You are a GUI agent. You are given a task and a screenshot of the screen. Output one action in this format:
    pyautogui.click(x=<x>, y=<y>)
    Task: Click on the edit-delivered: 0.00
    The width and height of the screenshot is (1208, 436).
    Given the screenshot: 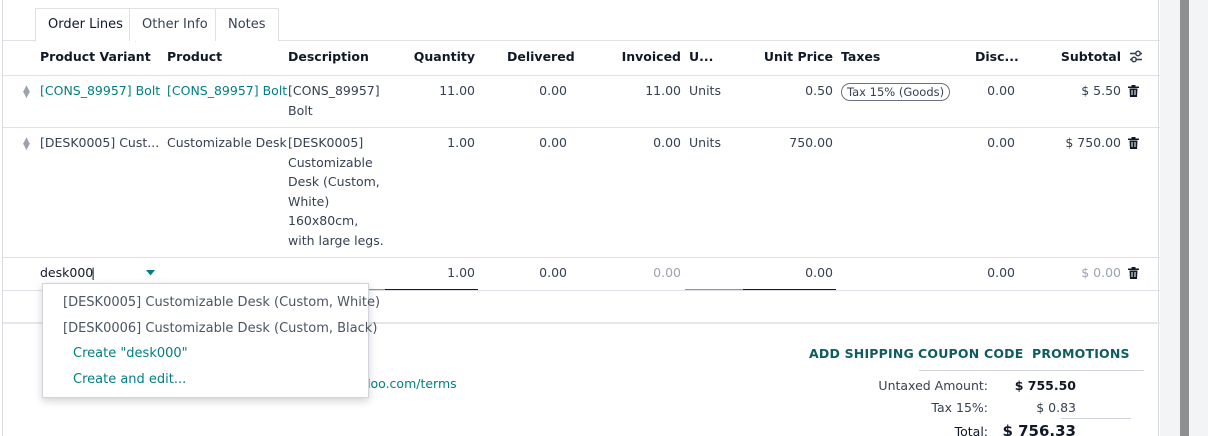 What is the action you would take?
    pyautogui.click(x=530, y=272)
    